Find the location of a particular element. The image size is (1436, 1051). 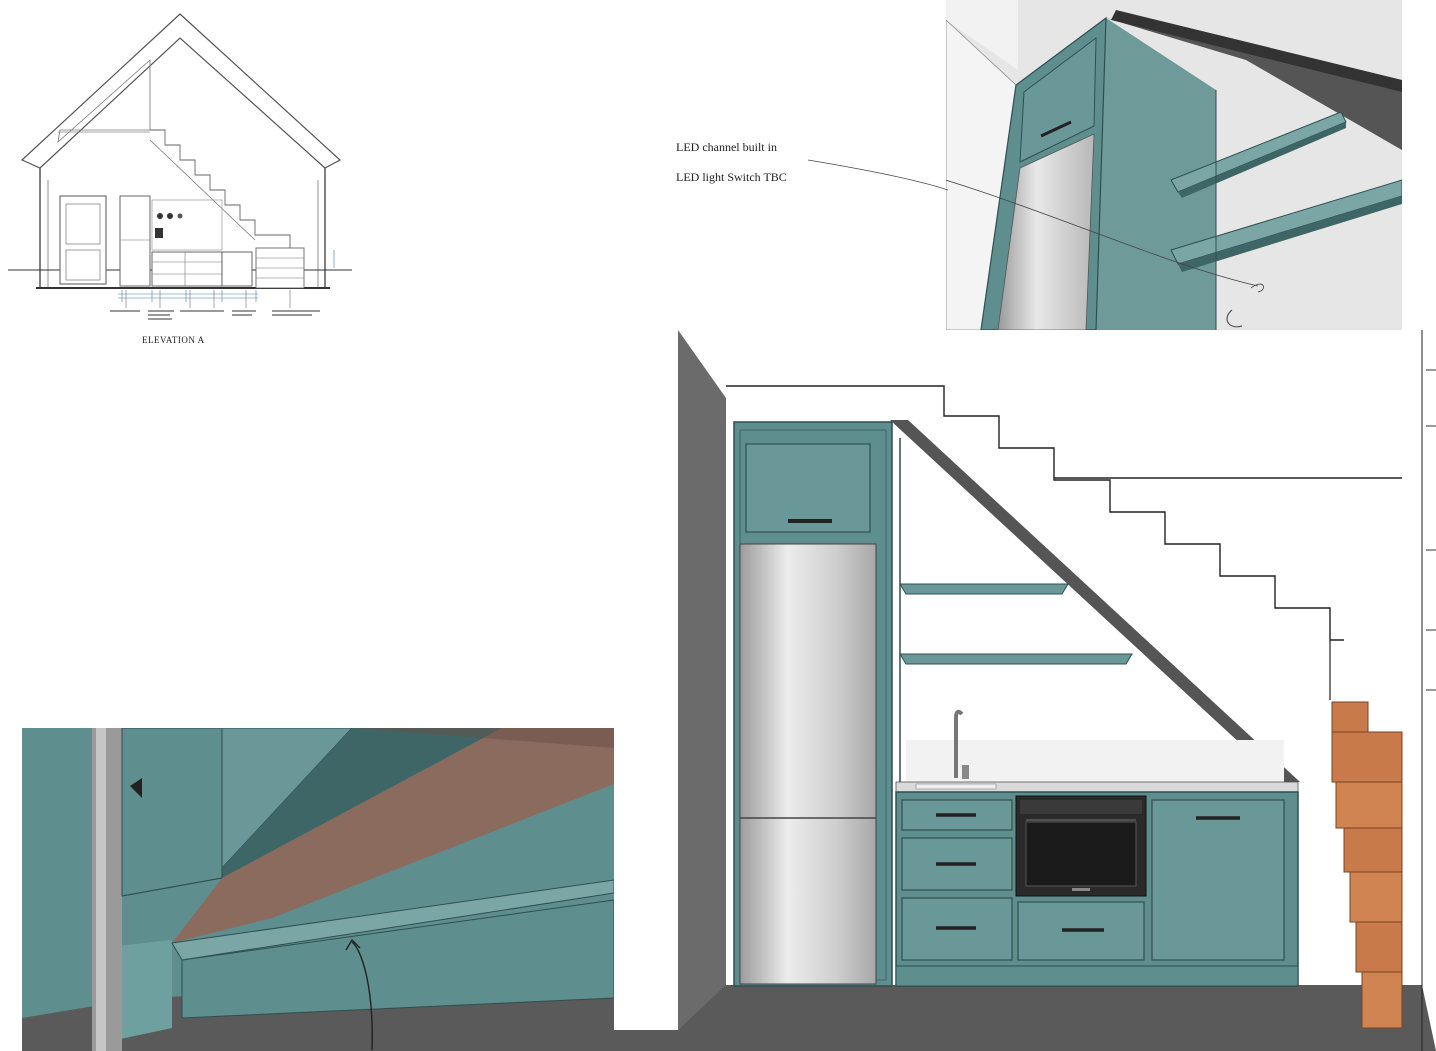

tall-unit-3d-view is located at coordinates (1174, 165).